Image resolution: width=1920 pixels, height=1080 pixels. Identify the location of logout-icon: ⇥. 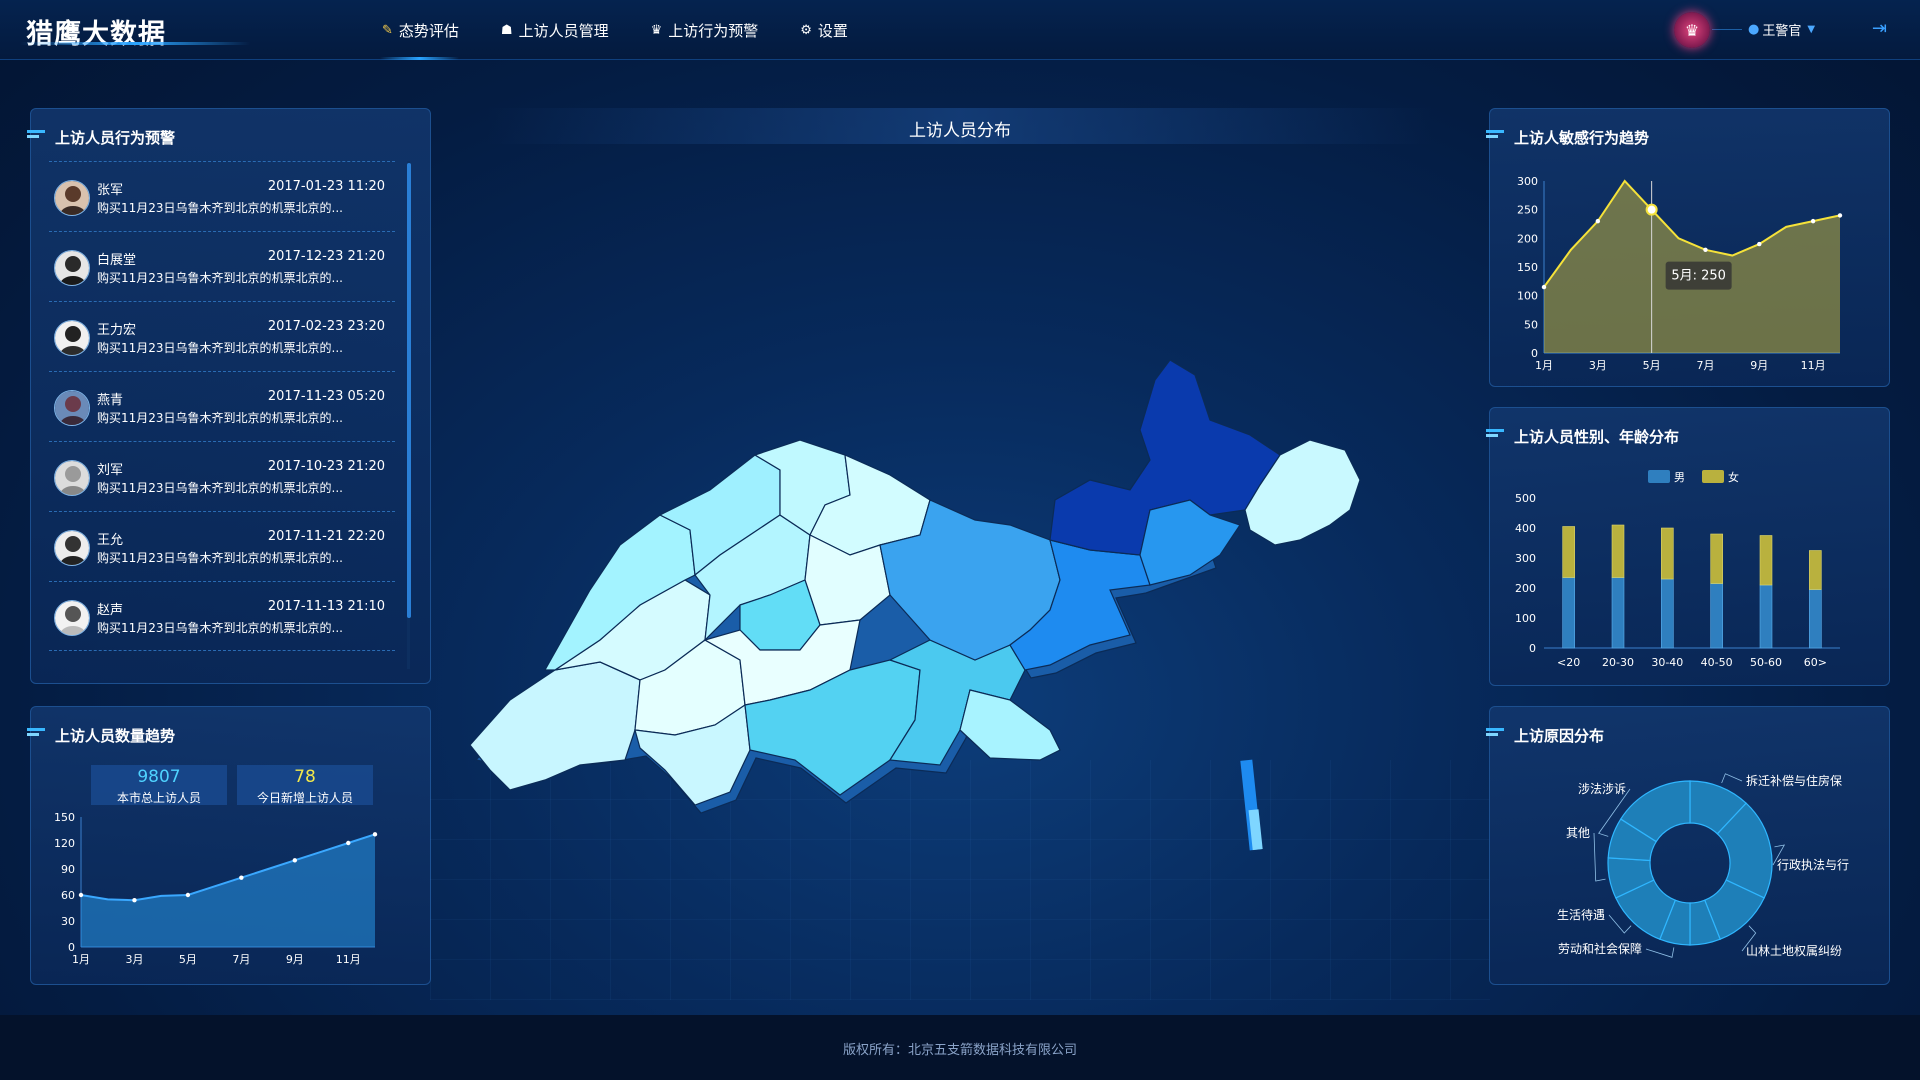
(1879, 28).